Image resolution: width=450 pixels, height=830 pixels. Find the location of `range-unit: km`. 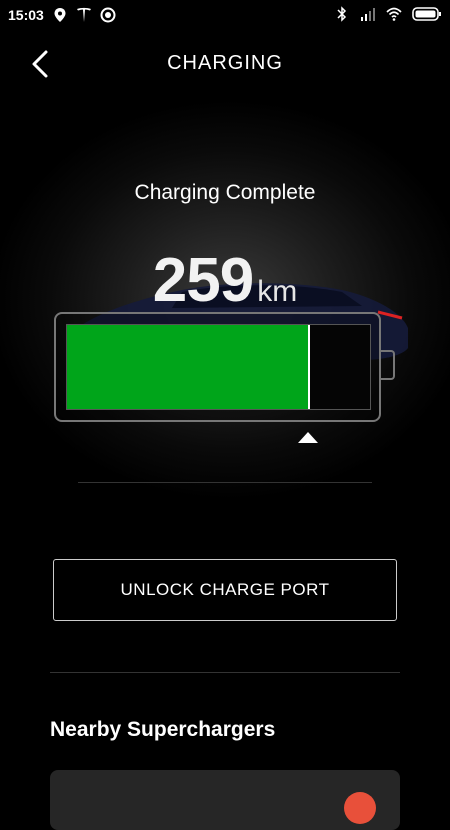

range-unit: km is located at coordinates (277, 291).